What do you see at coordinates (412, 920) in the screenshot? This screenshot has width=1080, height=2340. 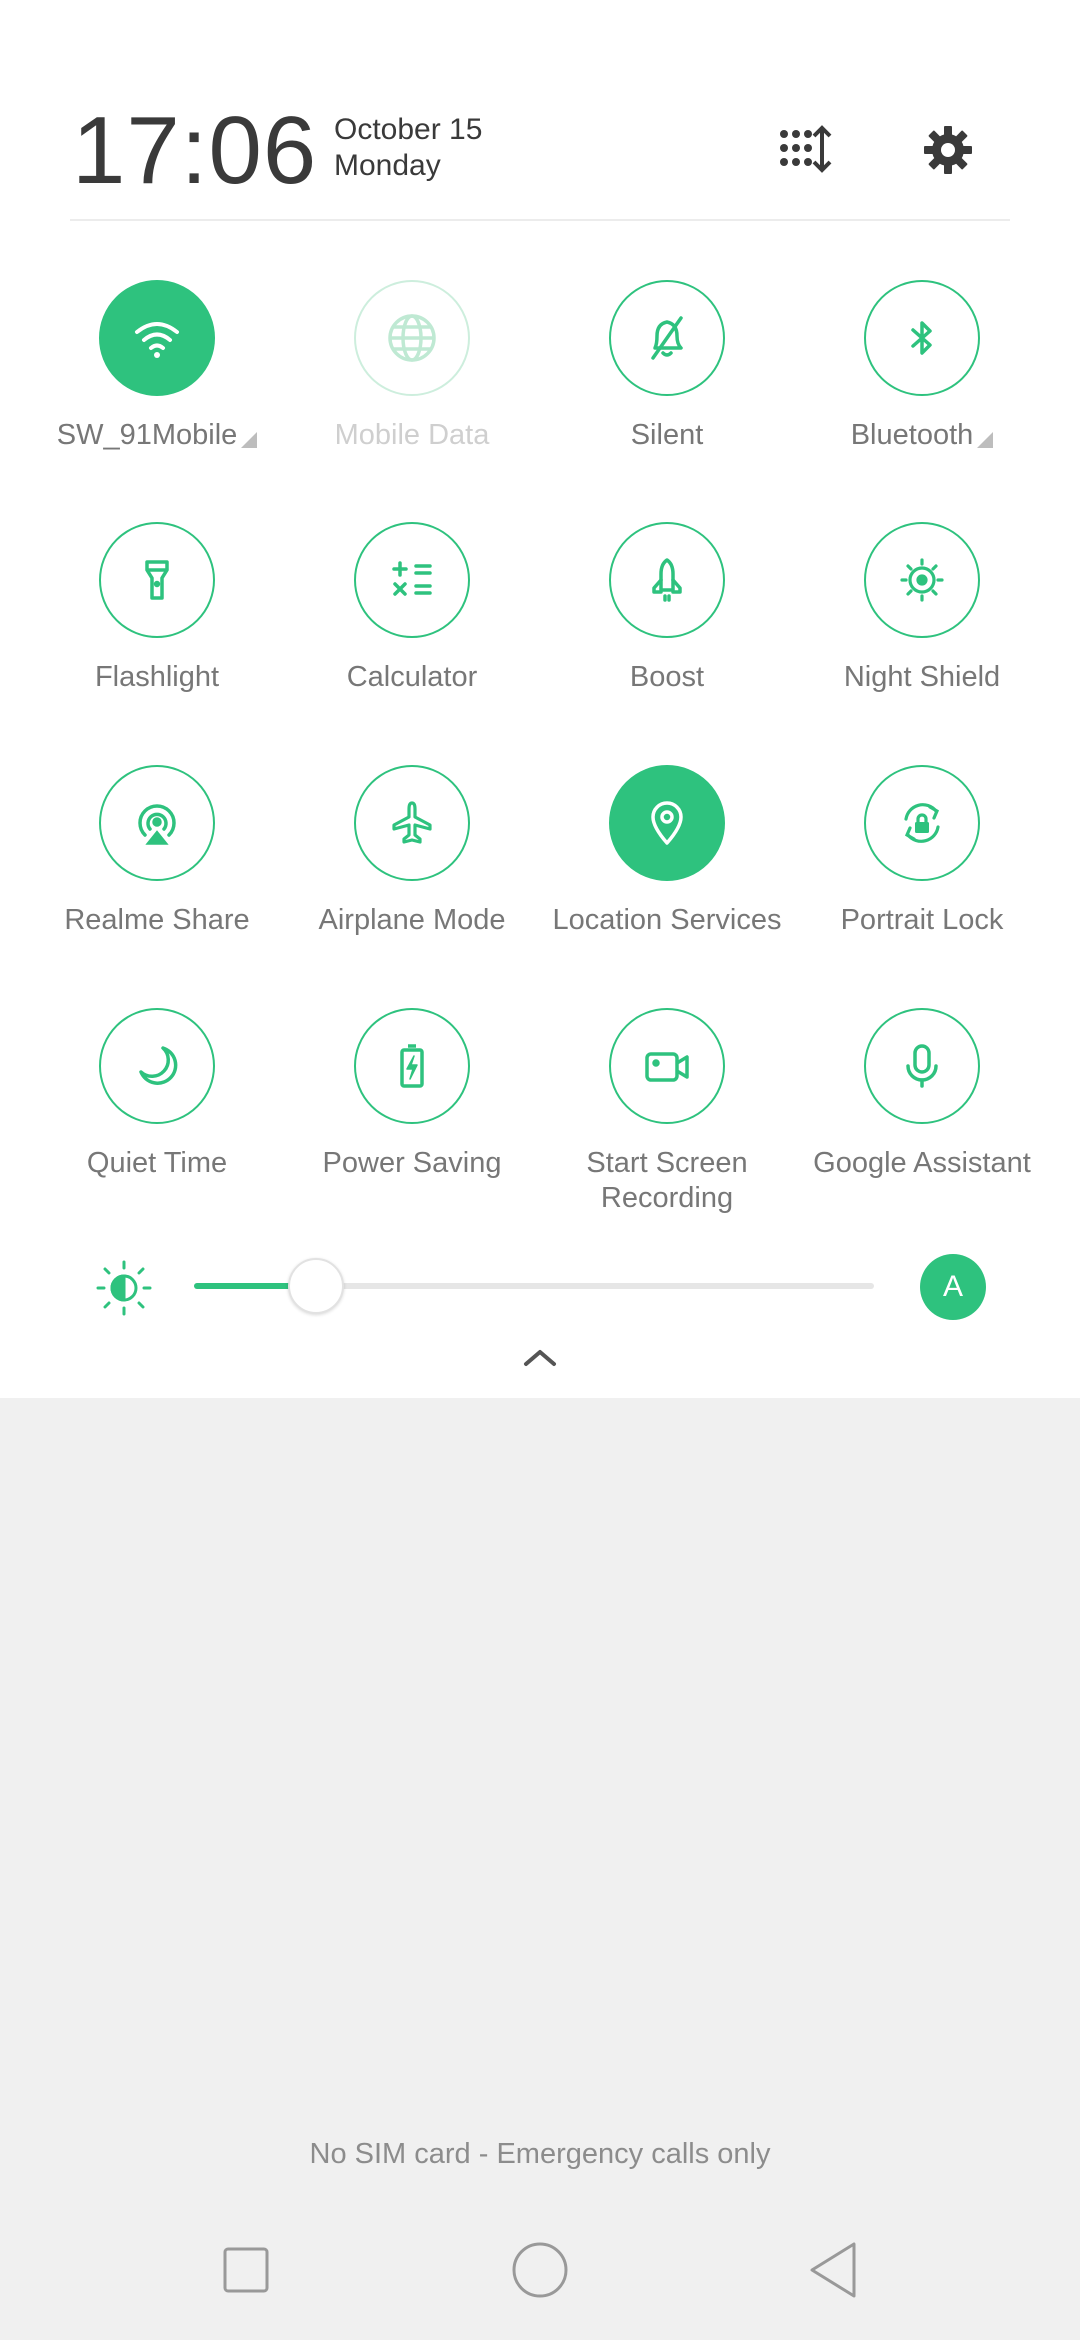 I see `tile-airplane-mode-label: Airplane Mode` at bounding box center [412, 920].